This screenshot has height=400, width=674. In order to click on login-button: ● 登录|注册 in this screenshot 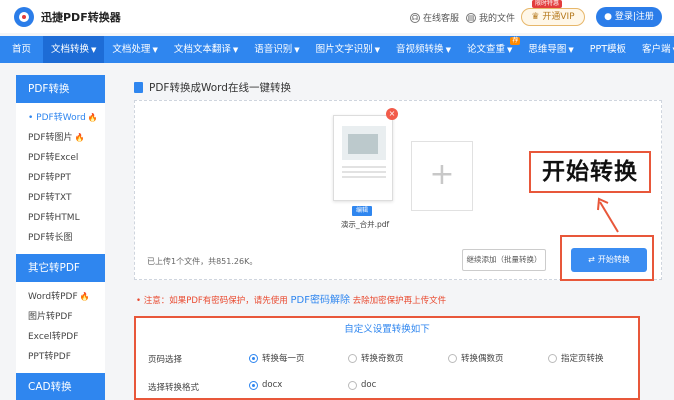, I will do `click(629, 17)`.